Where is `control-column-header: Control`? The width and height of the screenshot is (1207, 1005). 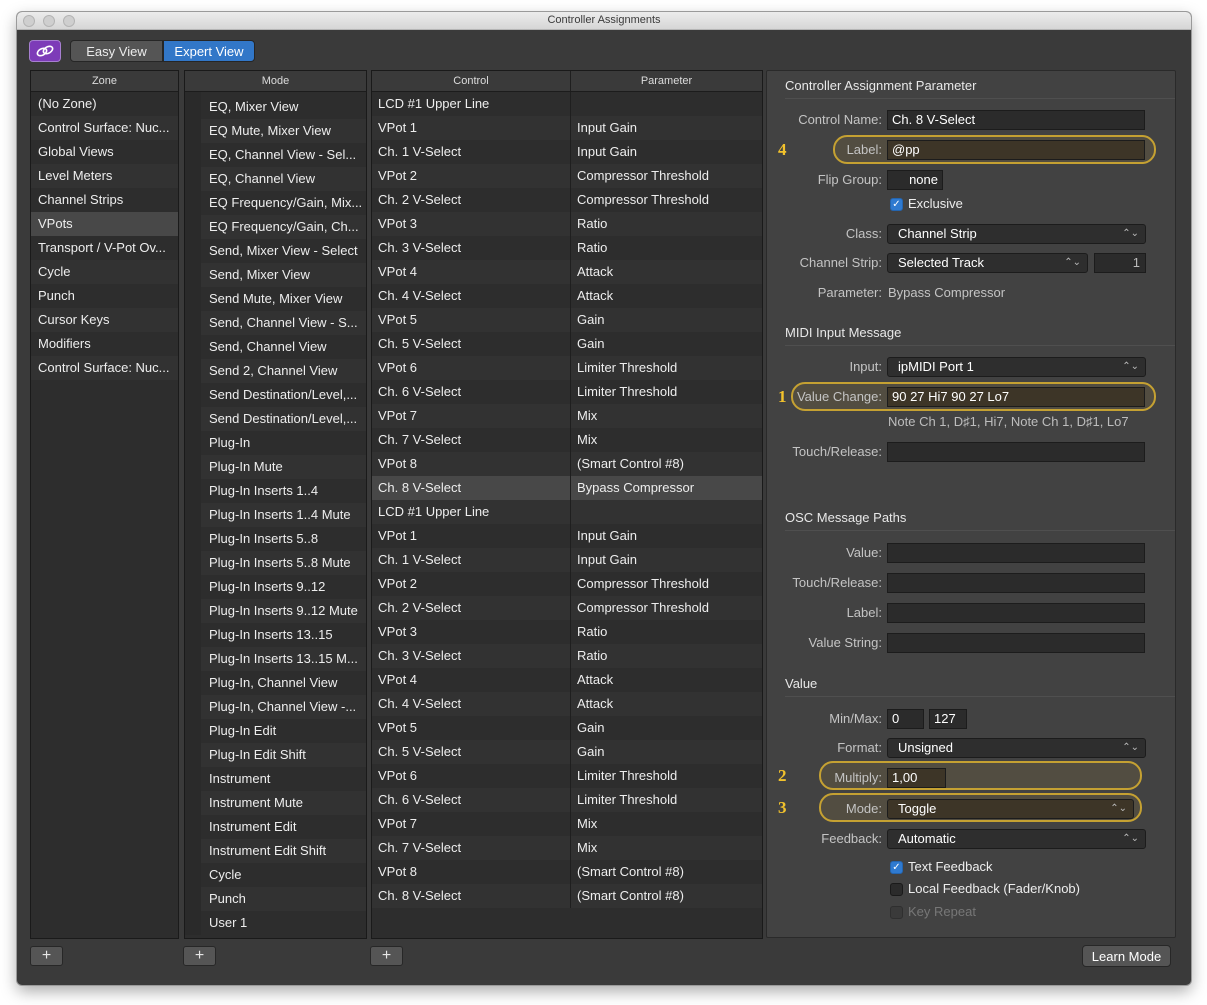 control-column-header: Control is located at coordinates (471, 81).